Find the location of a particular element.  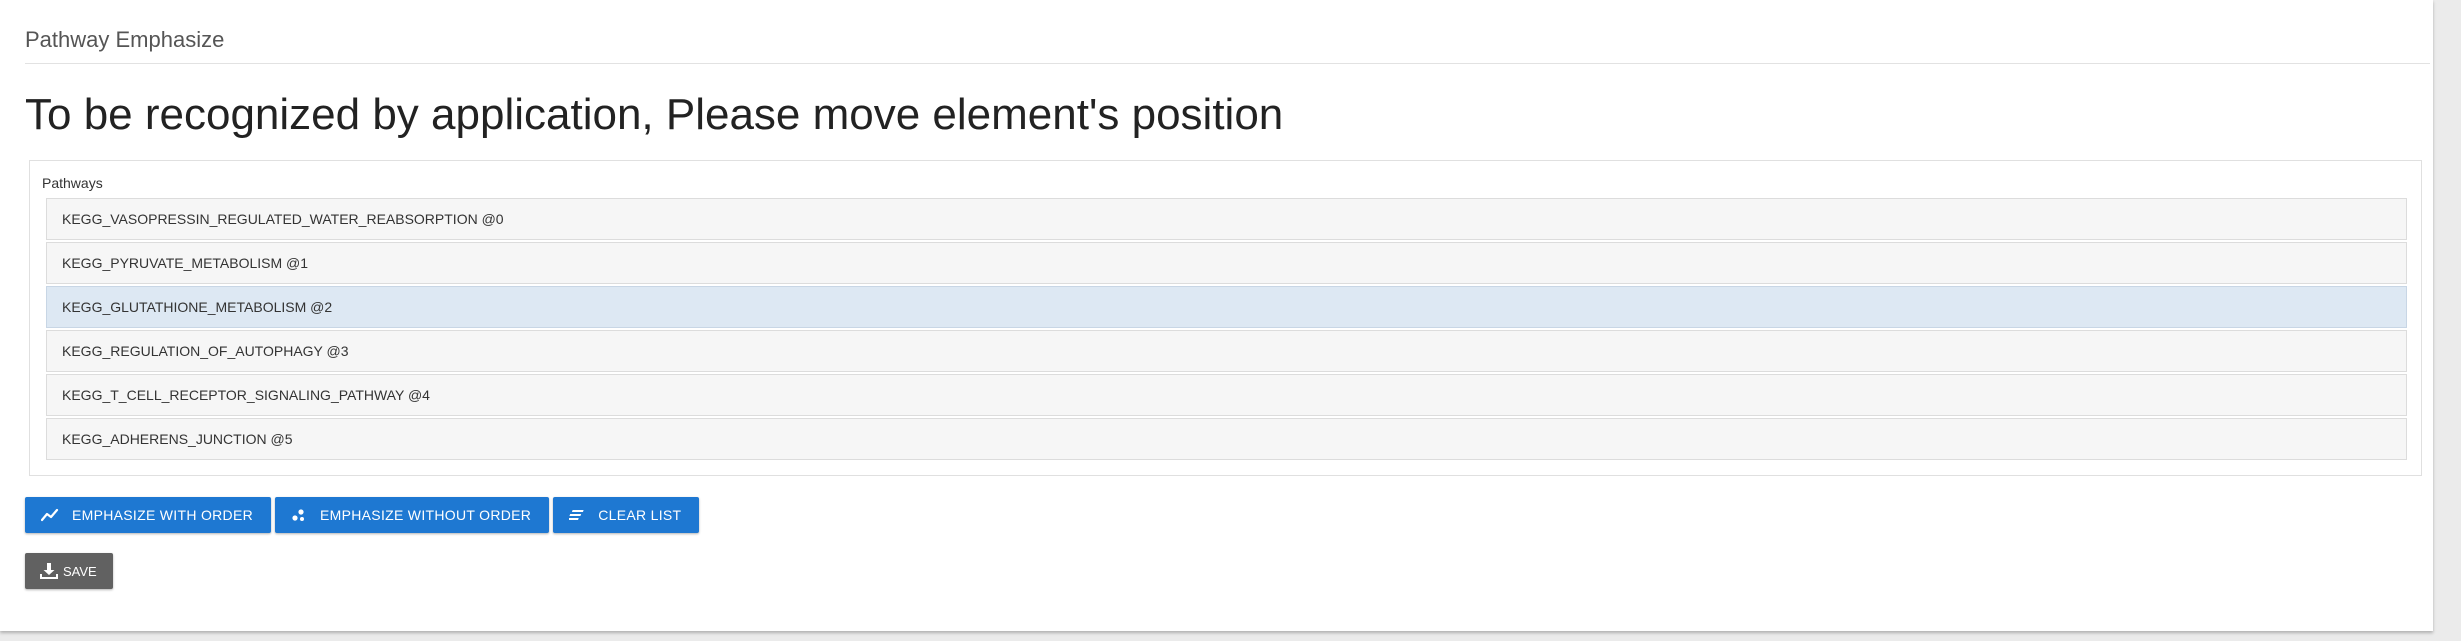

clear-list-button: CLEAR LIST is located at coordinates (626, 515).